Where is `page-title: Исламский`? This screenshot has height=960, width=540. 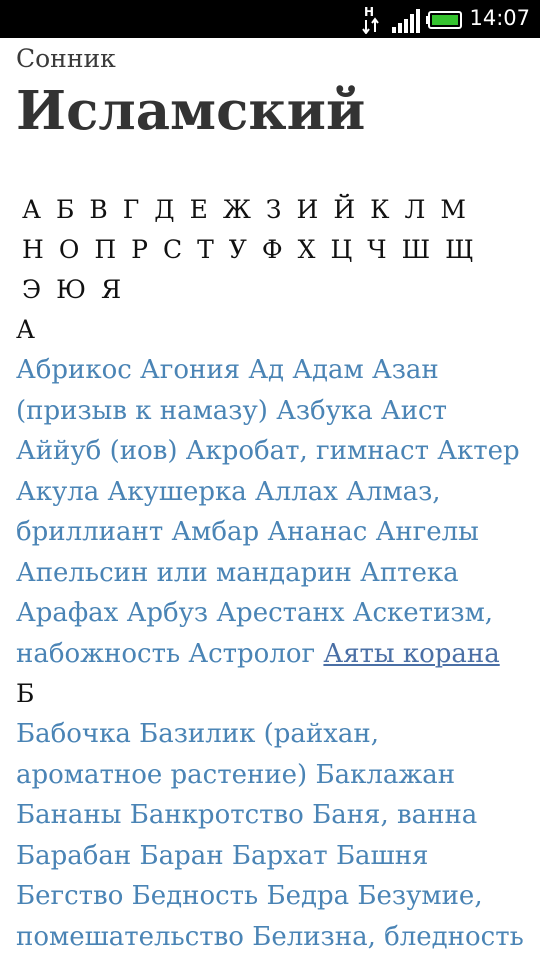
page-title: Исламский is located at coordinates (191, 111).